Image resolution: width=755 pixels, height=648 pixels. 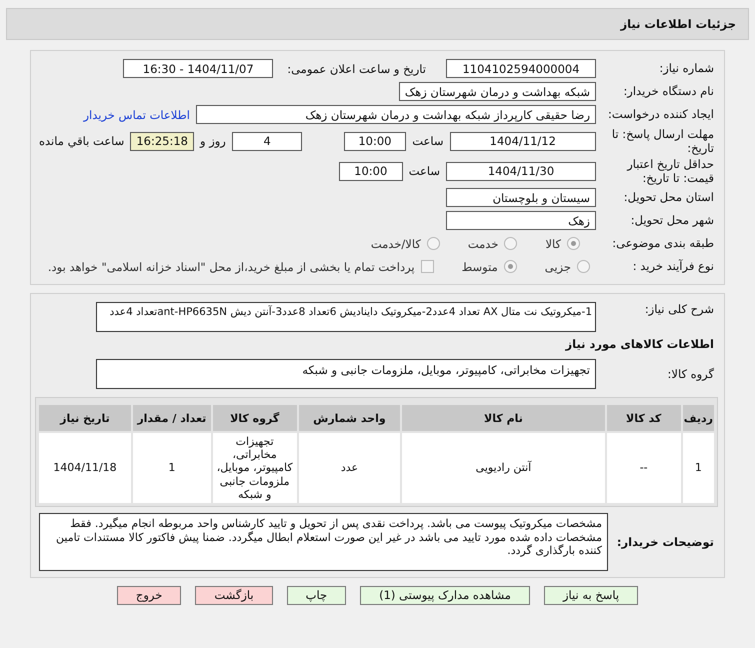 I want to click on date-field: 1404/11/12, so click(x=523, y=141).